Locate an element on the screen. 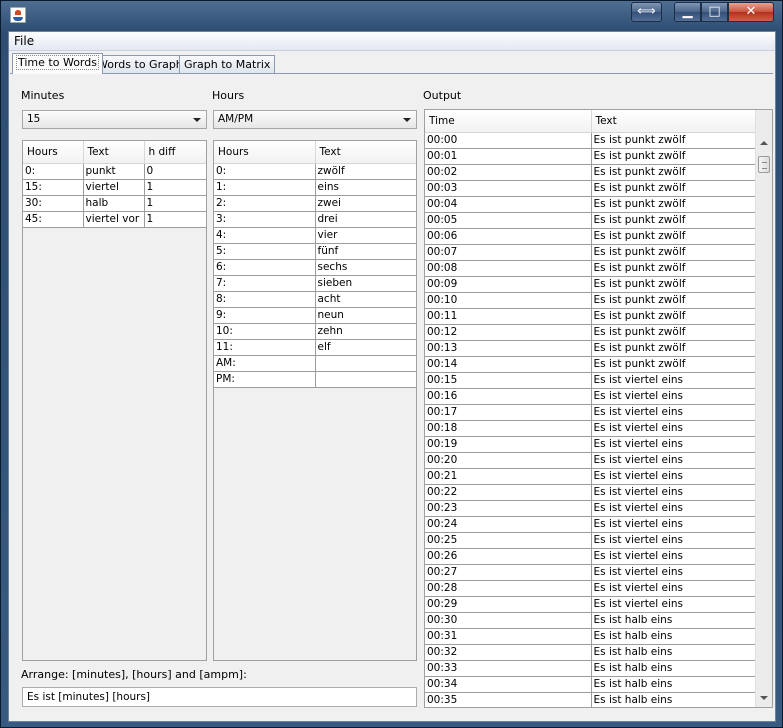 This screenshot has height=728, width=783. table-cell: 00:33 is located at coordinates (508, 668).